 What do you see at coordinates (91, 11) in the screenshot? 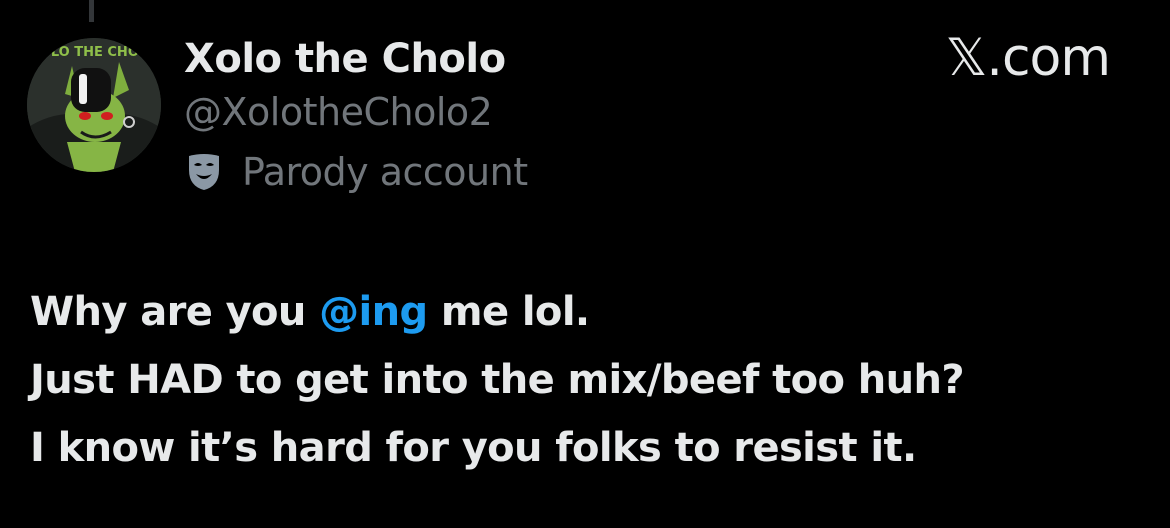
I see `thread-line` at bounding box center [91, 11].